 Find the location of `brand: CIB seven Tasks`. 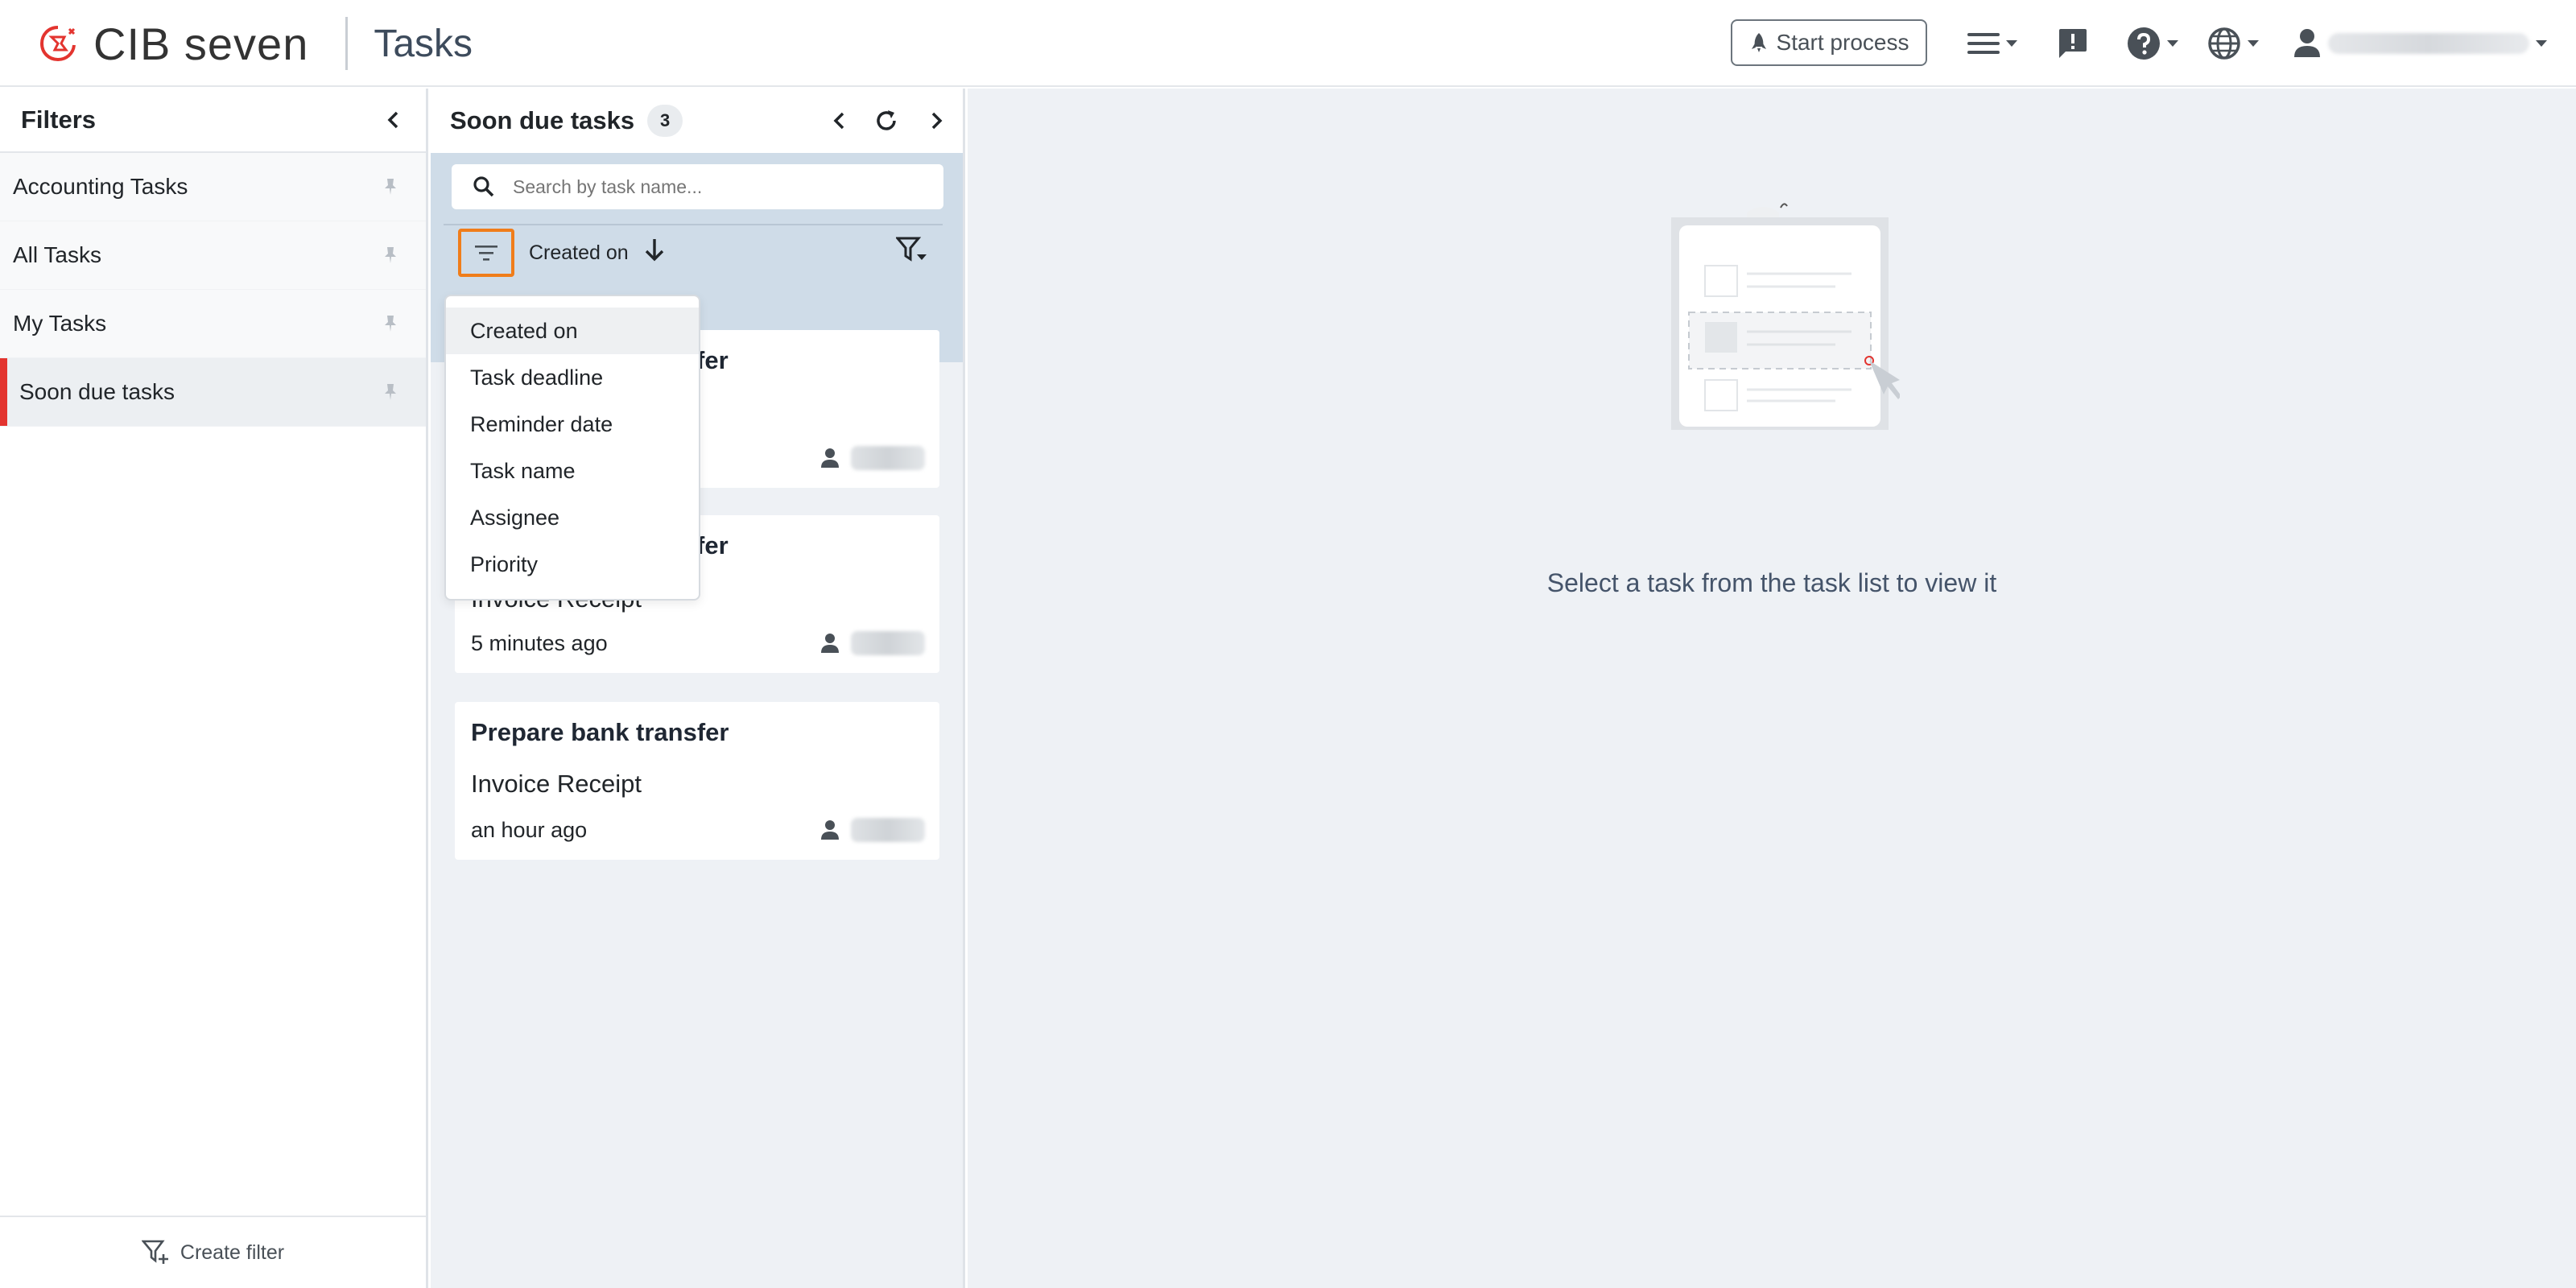

brand: CIB seven Tasks is located at coordinates (255, 43).